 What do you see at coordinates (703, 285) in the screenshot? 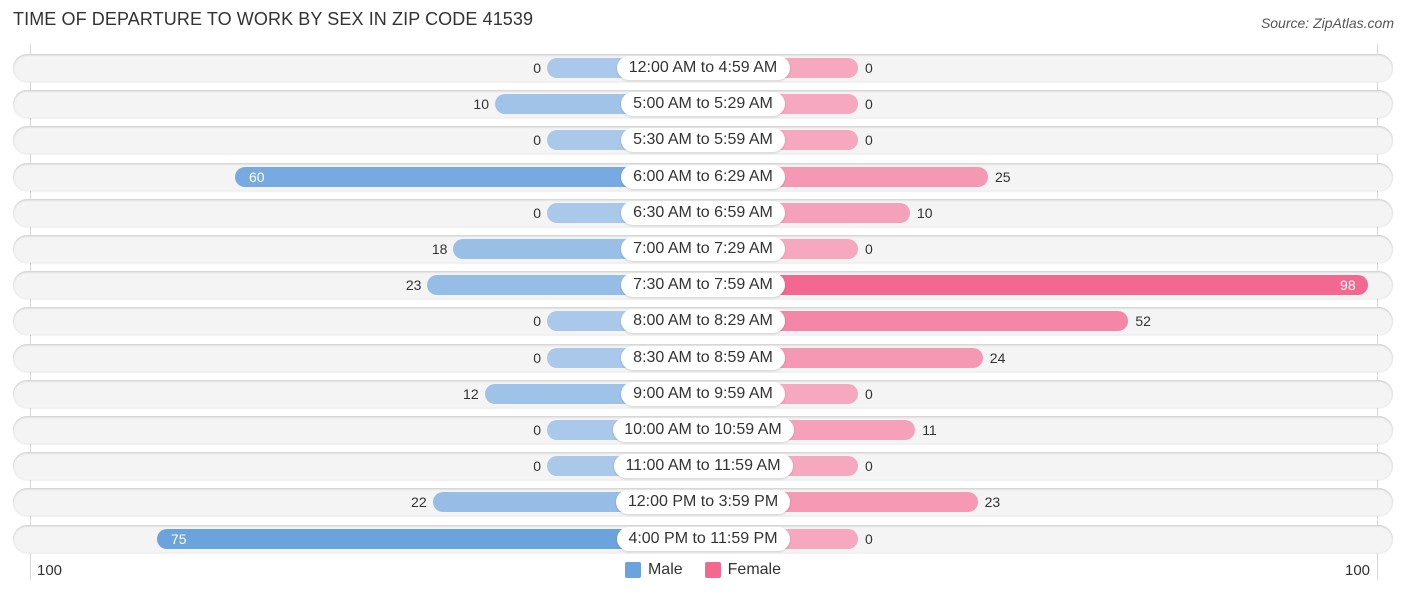
I see `category-label: 7:30 AM to 7:59 AM` at bounding box center [703, 285].